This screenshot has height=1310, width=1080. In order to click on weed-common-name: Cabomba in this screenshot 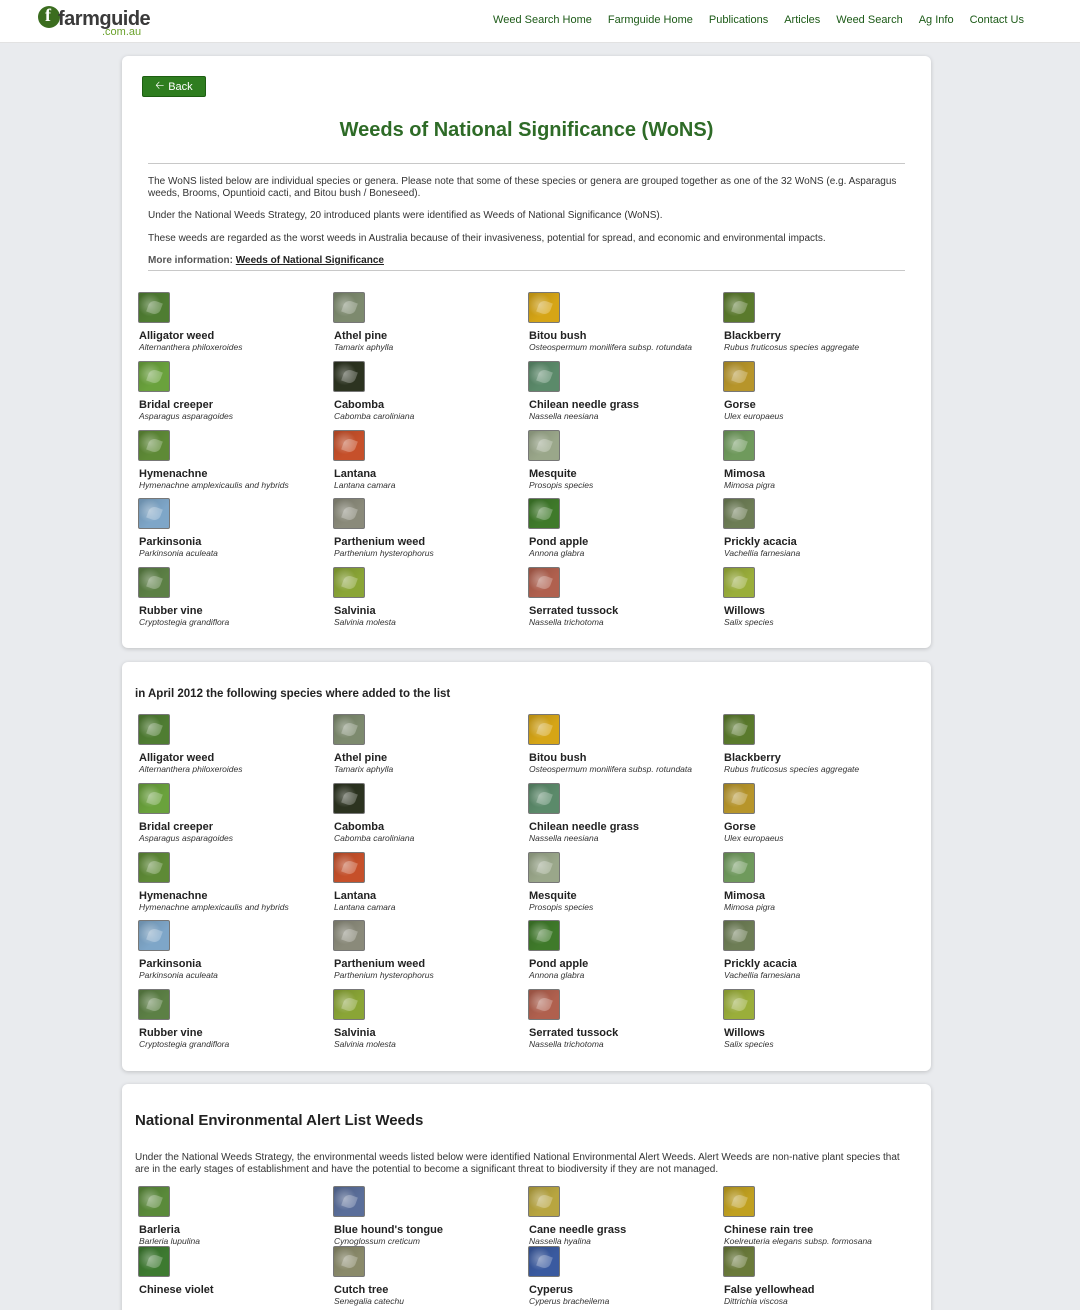, I will do `click(359, 405)`.